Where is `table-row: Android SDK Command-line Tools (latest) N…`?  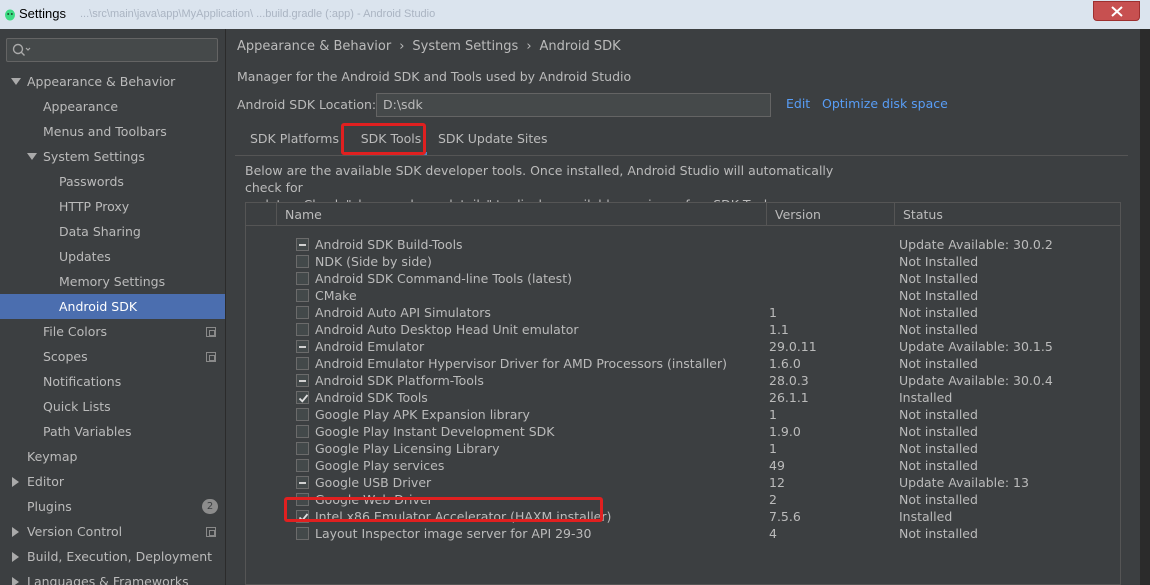 table-row: Android SDK Command-line Tools (latest) N… is located at coordinates (683, 278).